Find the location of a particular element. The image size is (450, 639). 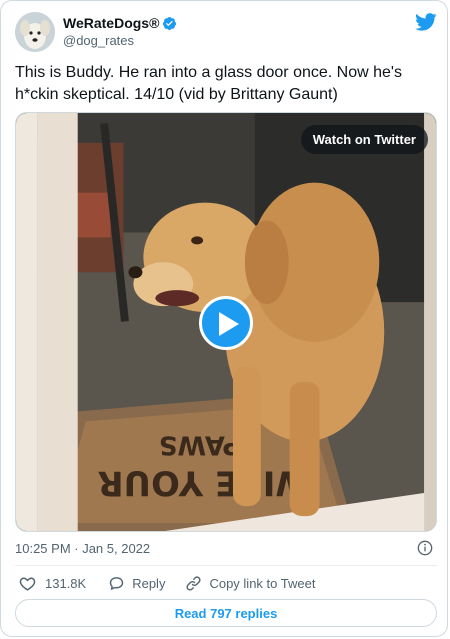

tweet-actions: 131.8K Reply Copy link to Tweet is located at coordinates (165, 583).